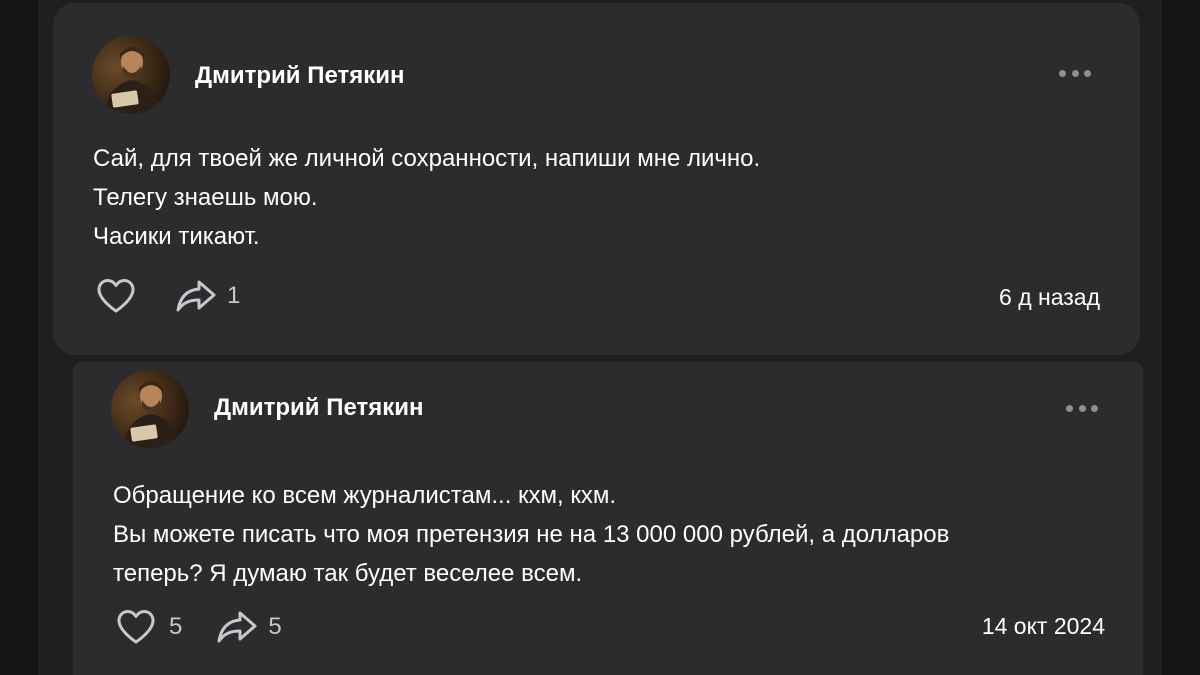  I want to click on post-text-line: Телегу знаешь мою., so click(205, 197).